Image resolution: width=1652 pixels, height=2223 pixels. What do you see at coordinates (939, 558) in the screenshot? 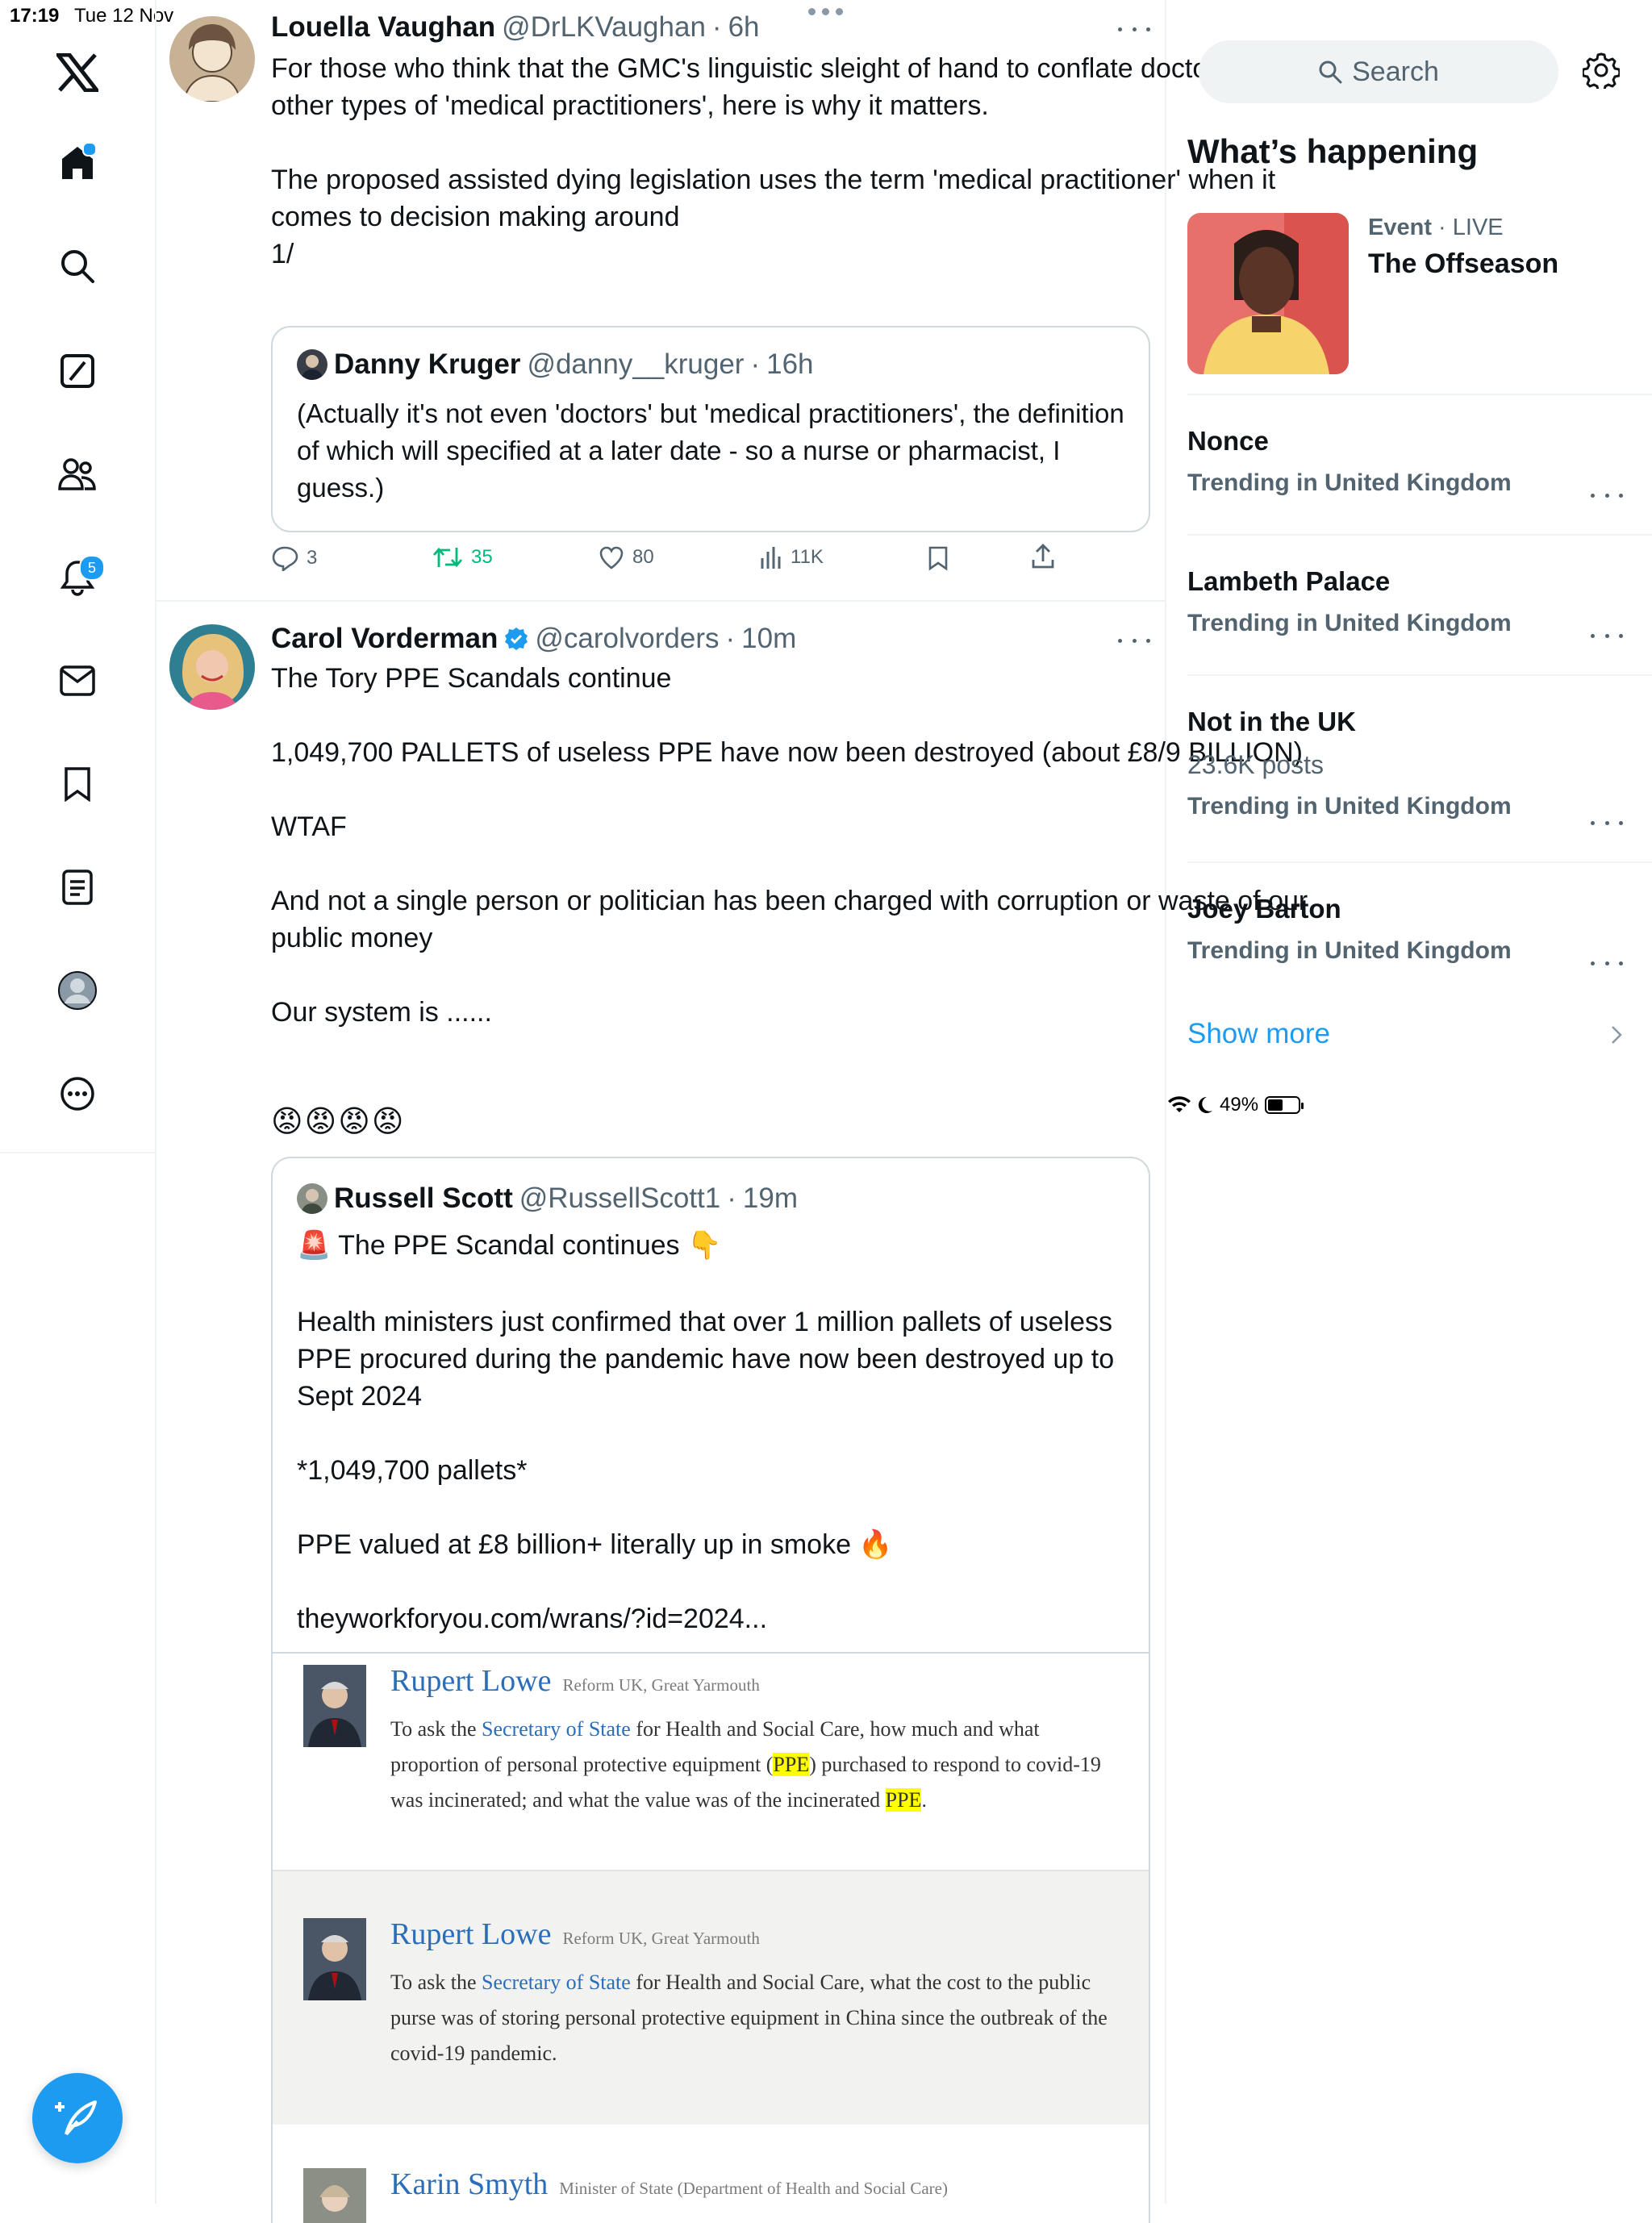
I see `bookmark-button` at bounding box center [939, 558].